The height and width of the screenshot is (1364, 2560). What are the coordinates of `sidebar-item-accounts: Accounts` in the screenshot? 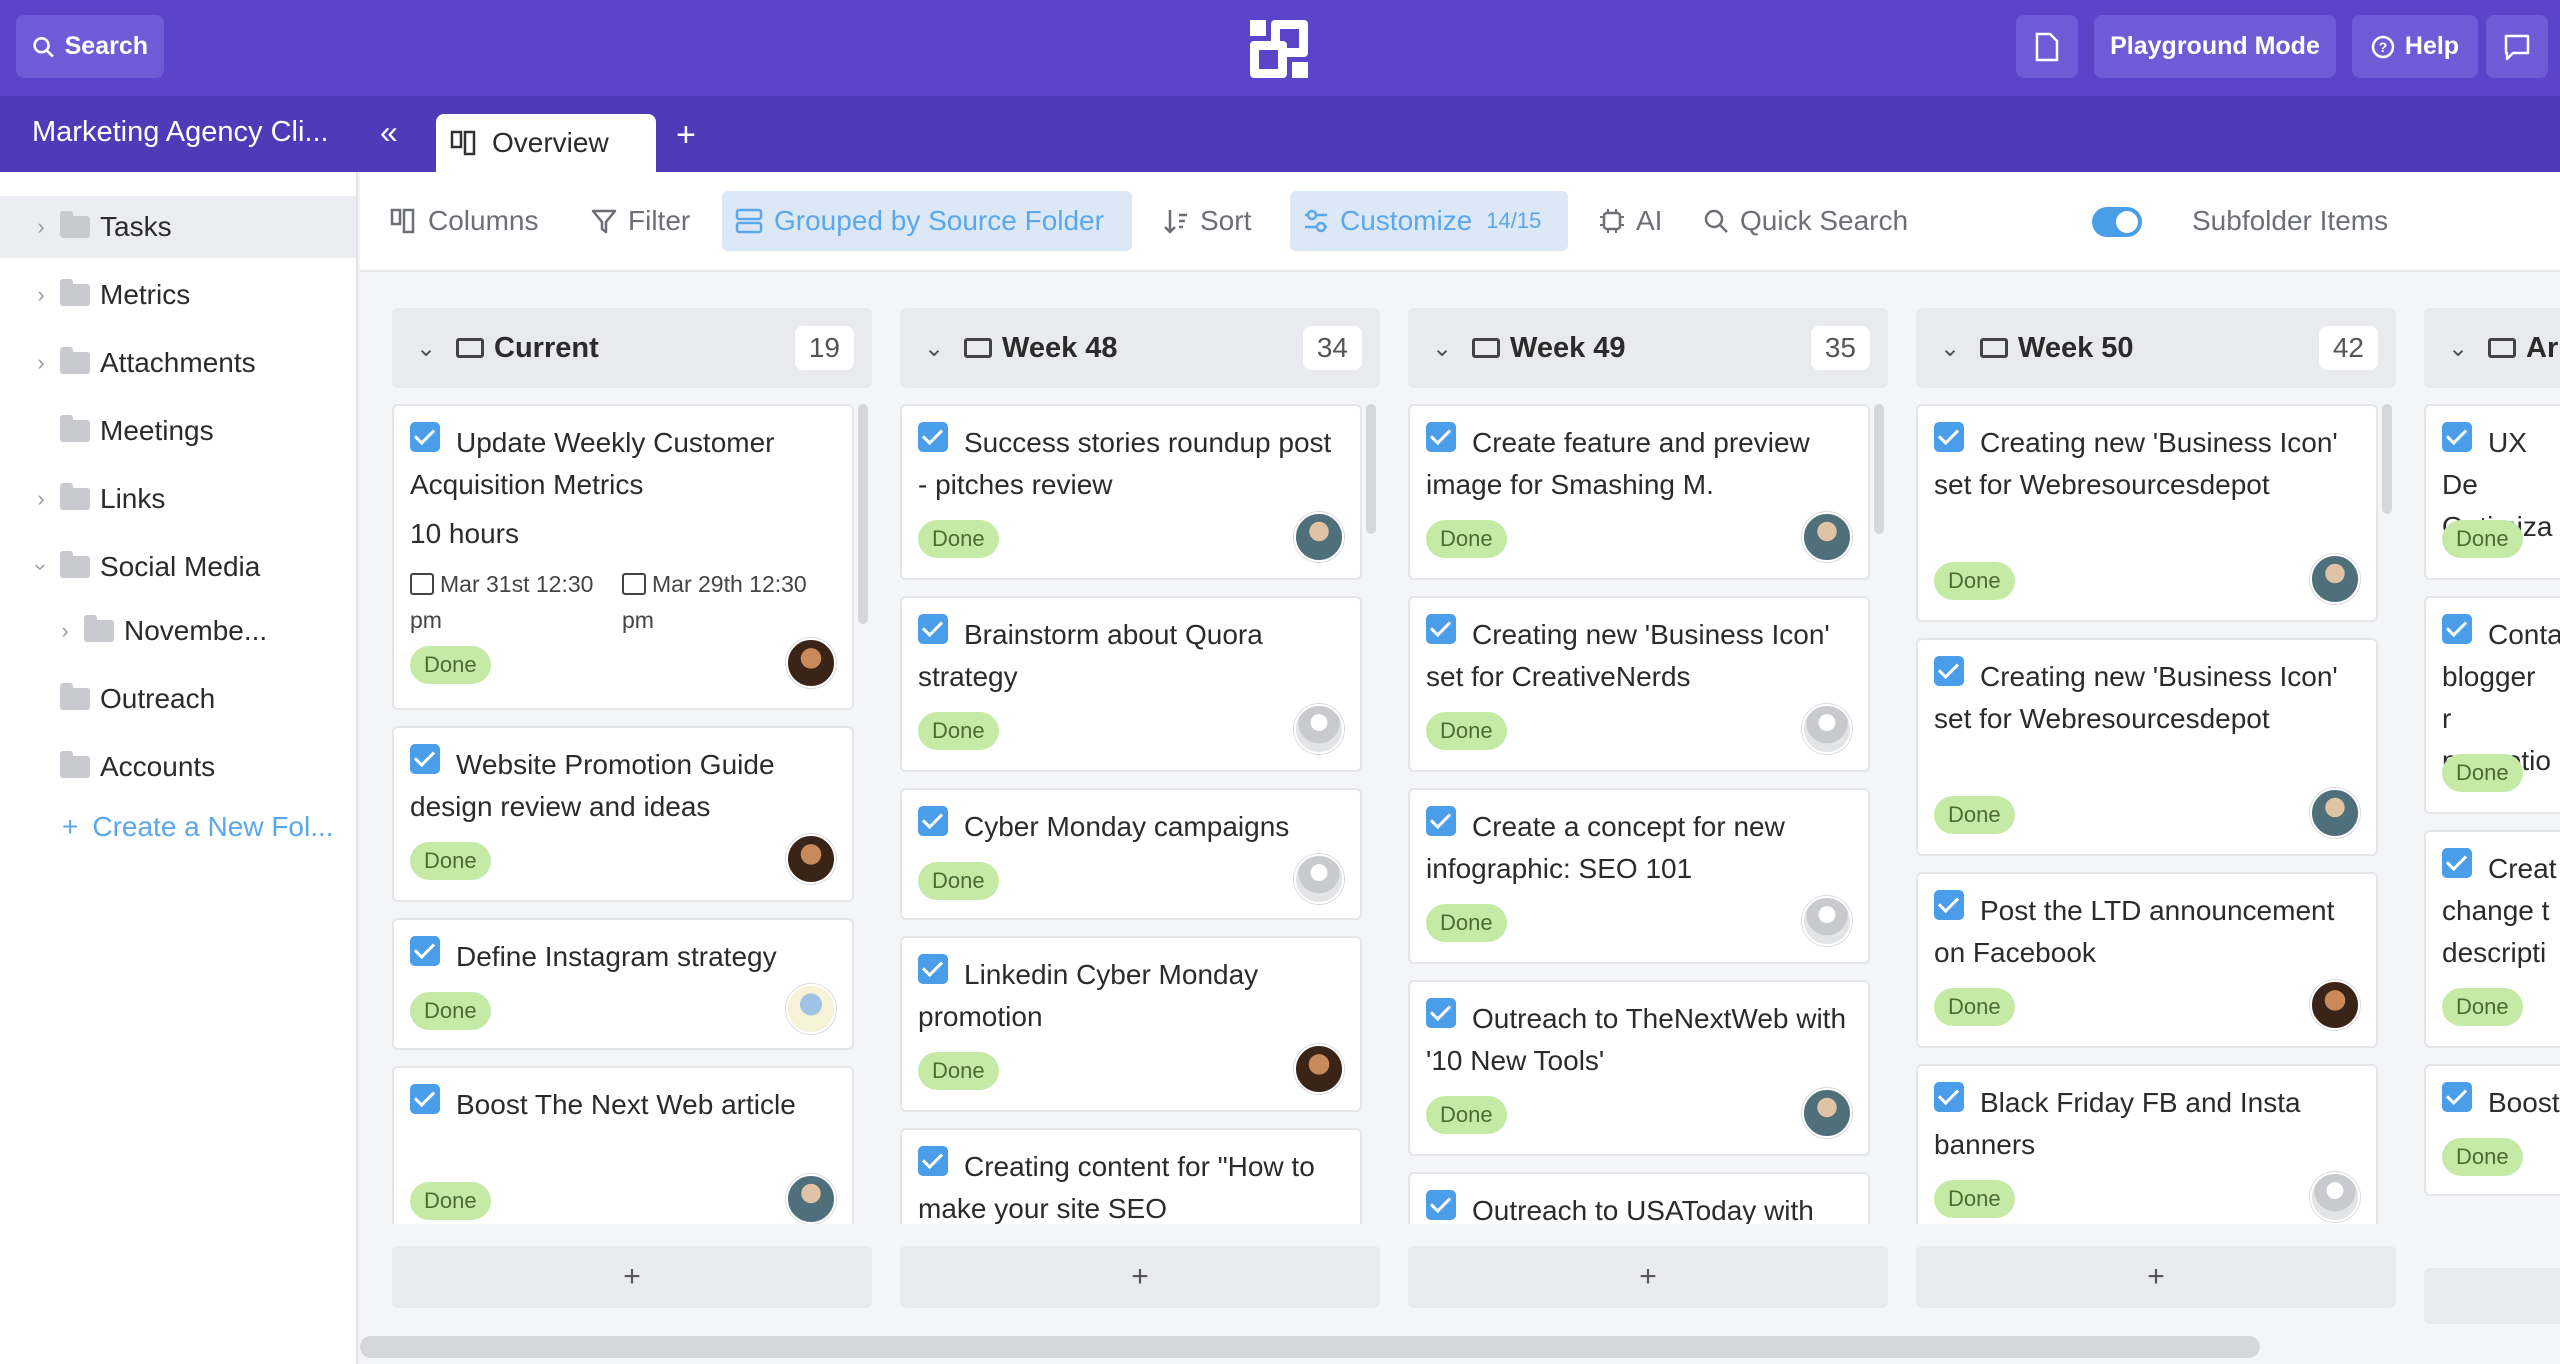 It's located at (178, 767).